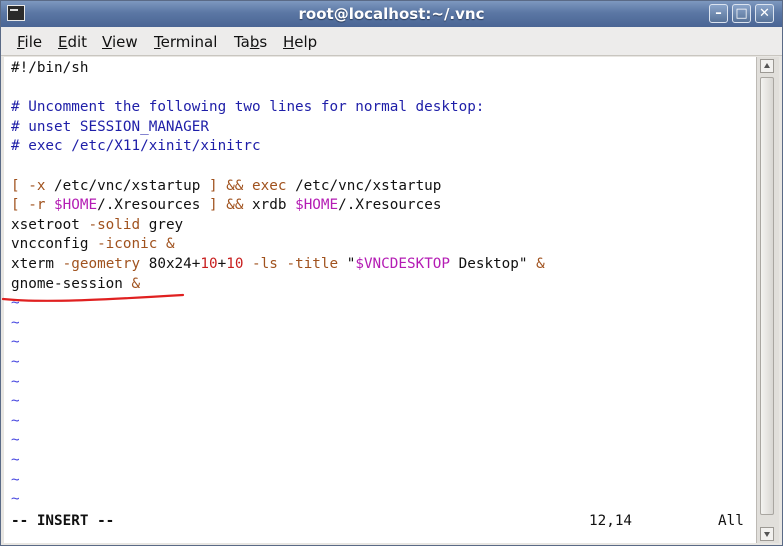 The height and width of the screenshot is (546, 783). I want to click on code-line: # unset SESSION_MANAGER, so click(110, 127).